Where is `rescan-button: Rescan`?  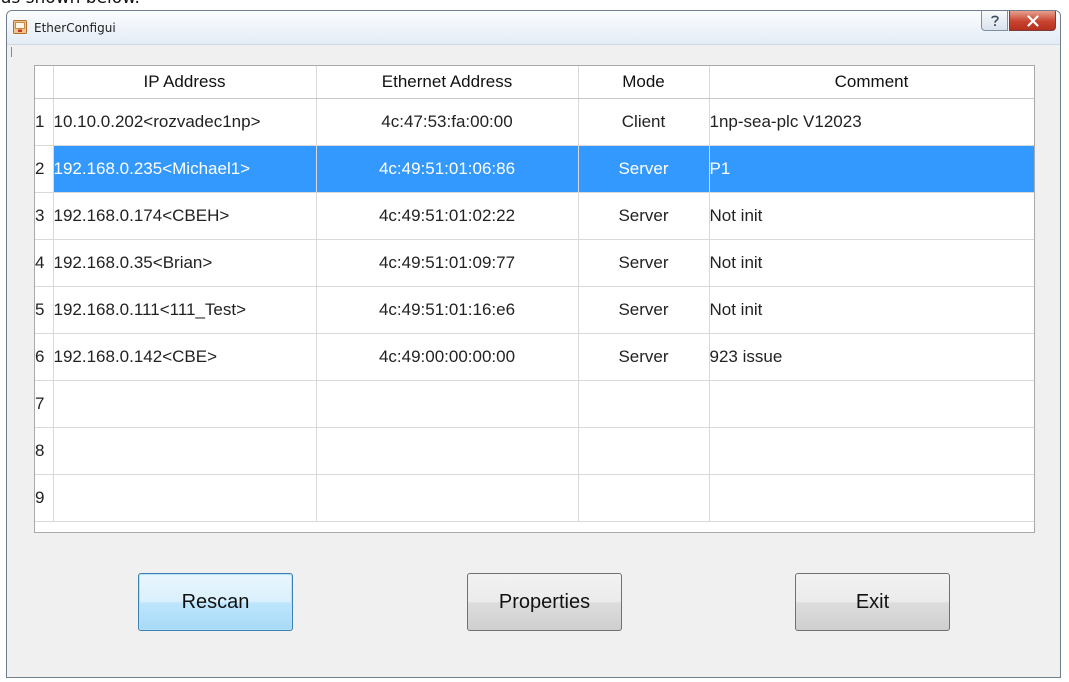 rescan-button: Rescan is located at coordinates (215, 602).